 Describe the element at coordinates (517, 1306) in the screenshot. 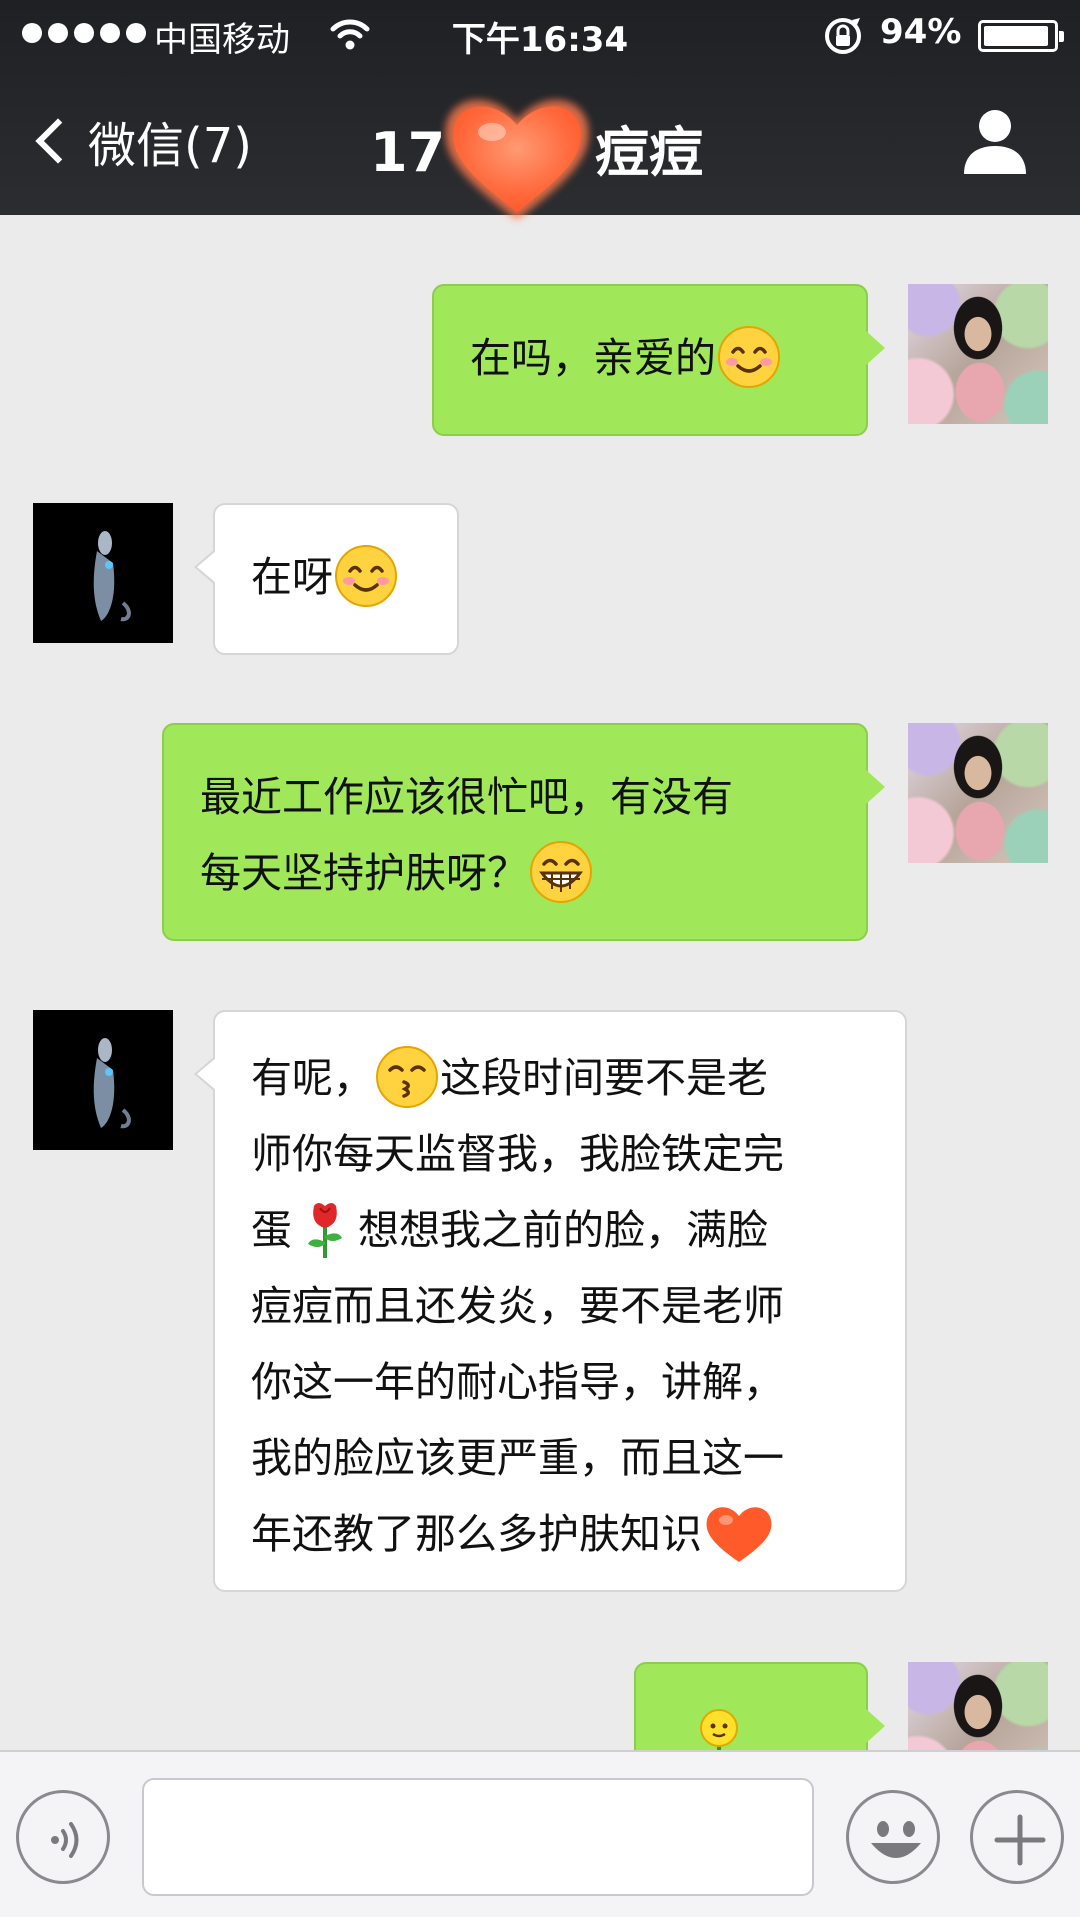

I see `message-text-line: 痘痘而且还发炎，要不是老师` at that location.